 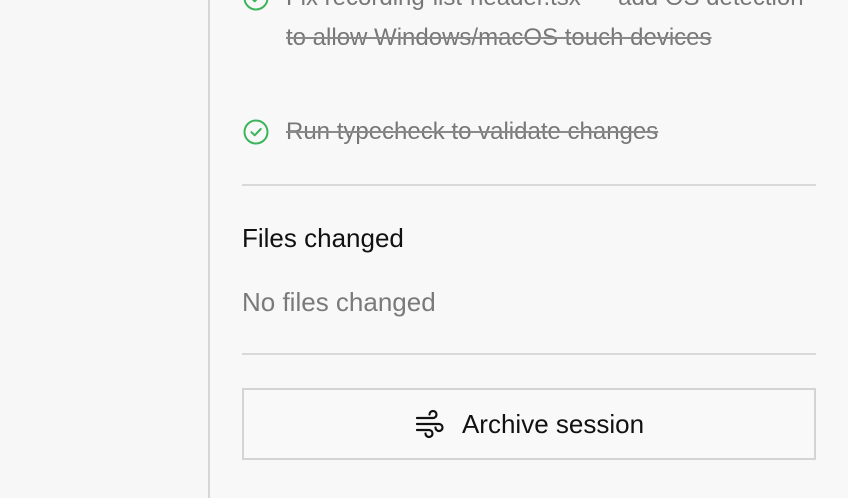 What do you see at coordinates (553, 424) in the screenshot?
I see `archive-session-label: Archive session` at bounding box center [553, 424].